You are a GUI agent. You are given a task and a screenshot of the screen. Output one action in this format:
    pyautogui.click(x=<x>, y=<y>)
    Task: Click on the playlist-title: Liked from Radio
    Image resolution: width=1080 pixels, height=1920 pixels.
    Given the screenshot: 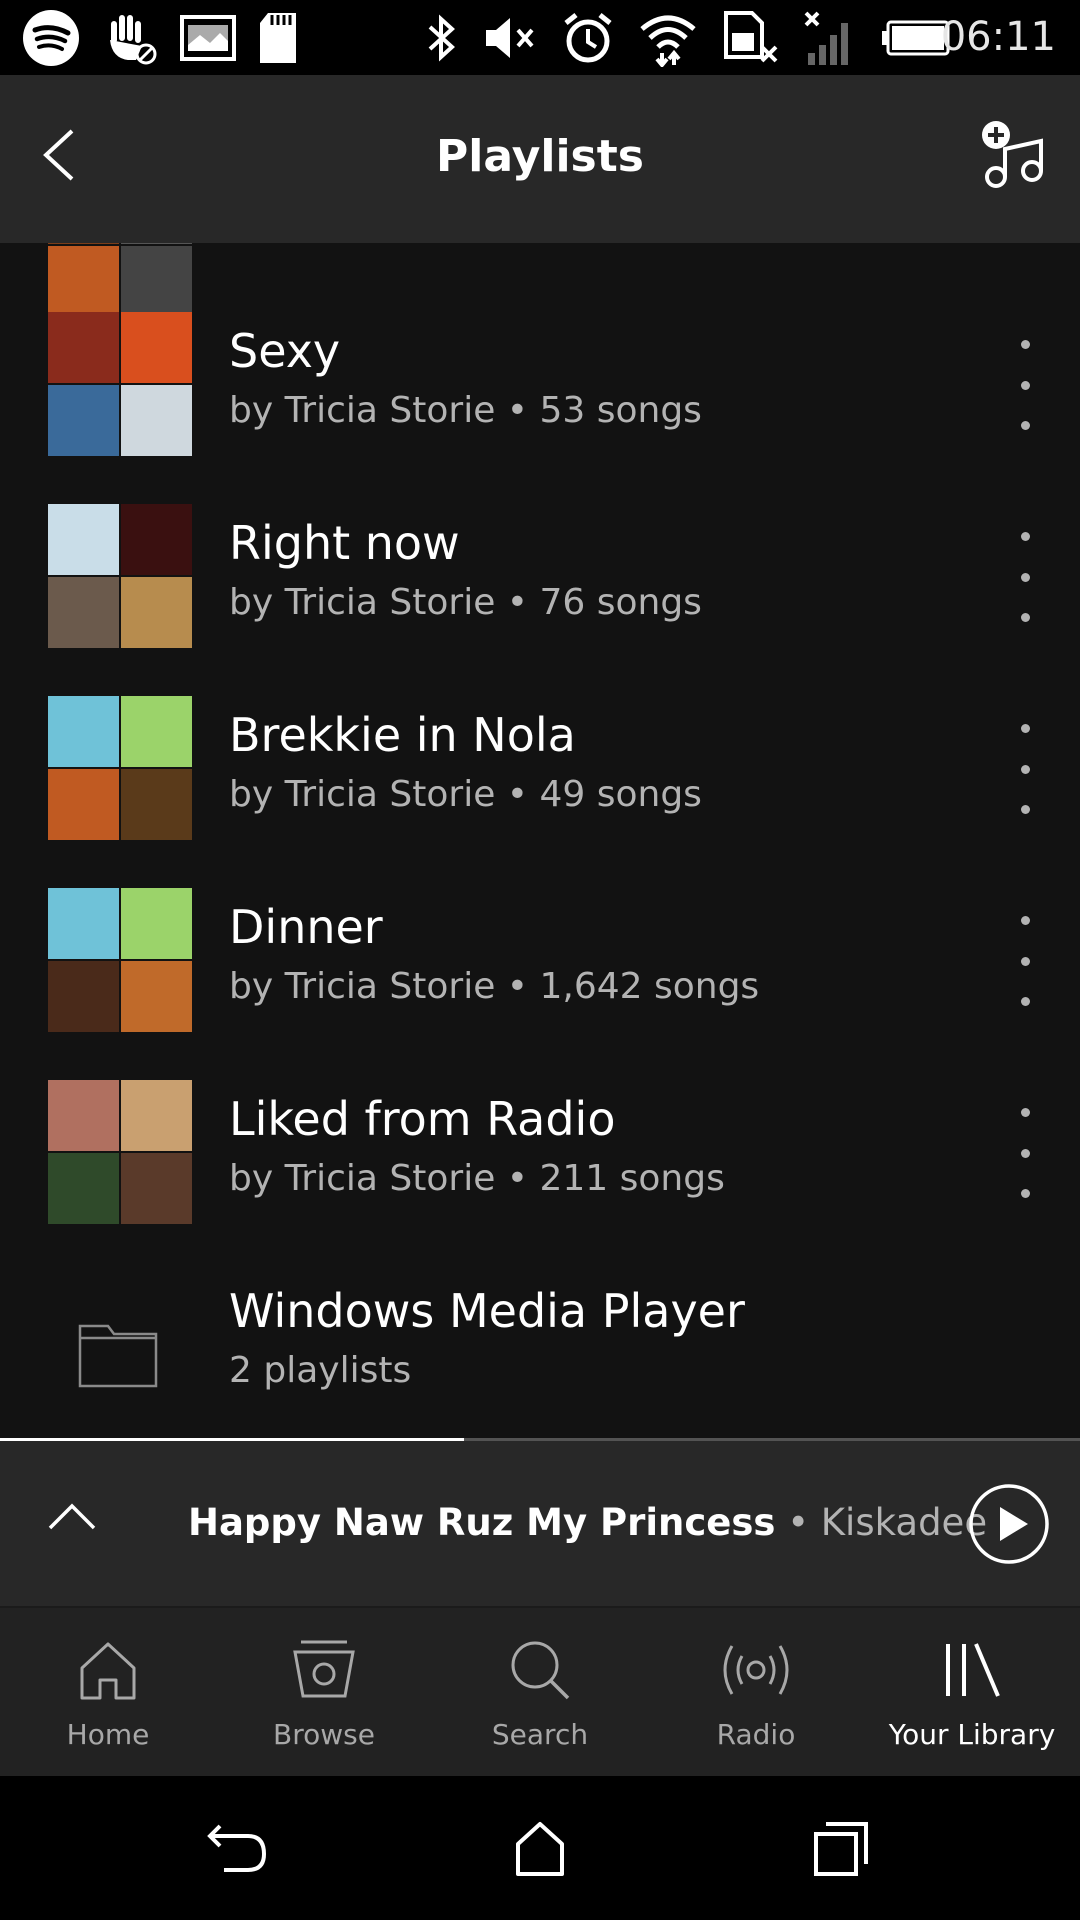 What is the action you would take?
    pyautogui.click(x=422, y=1119)
    